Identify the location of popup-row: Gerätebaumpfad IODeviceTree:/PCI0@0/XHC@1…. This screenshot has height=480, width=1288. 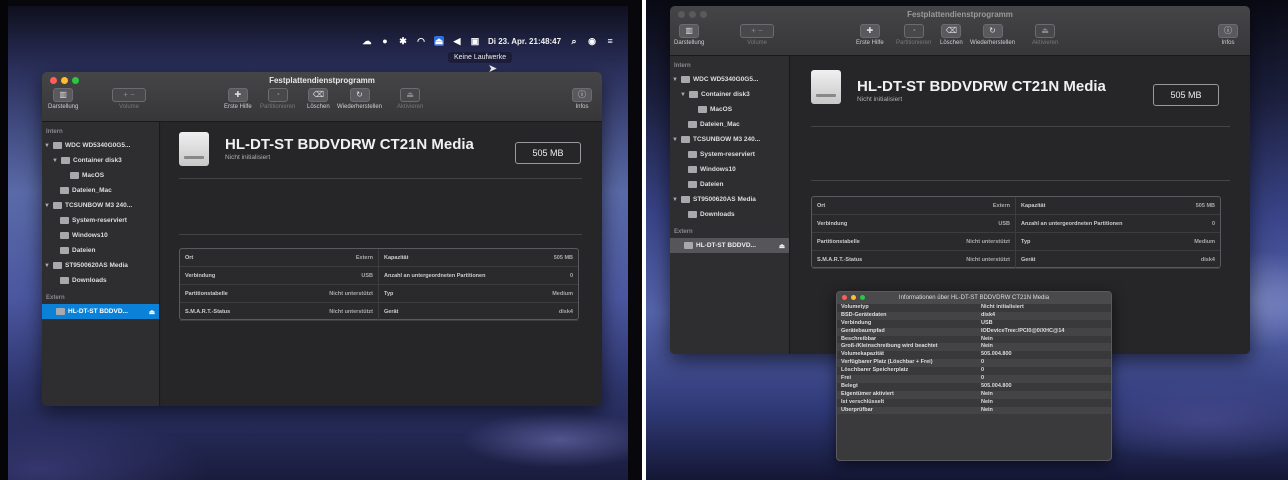
(974, 331).